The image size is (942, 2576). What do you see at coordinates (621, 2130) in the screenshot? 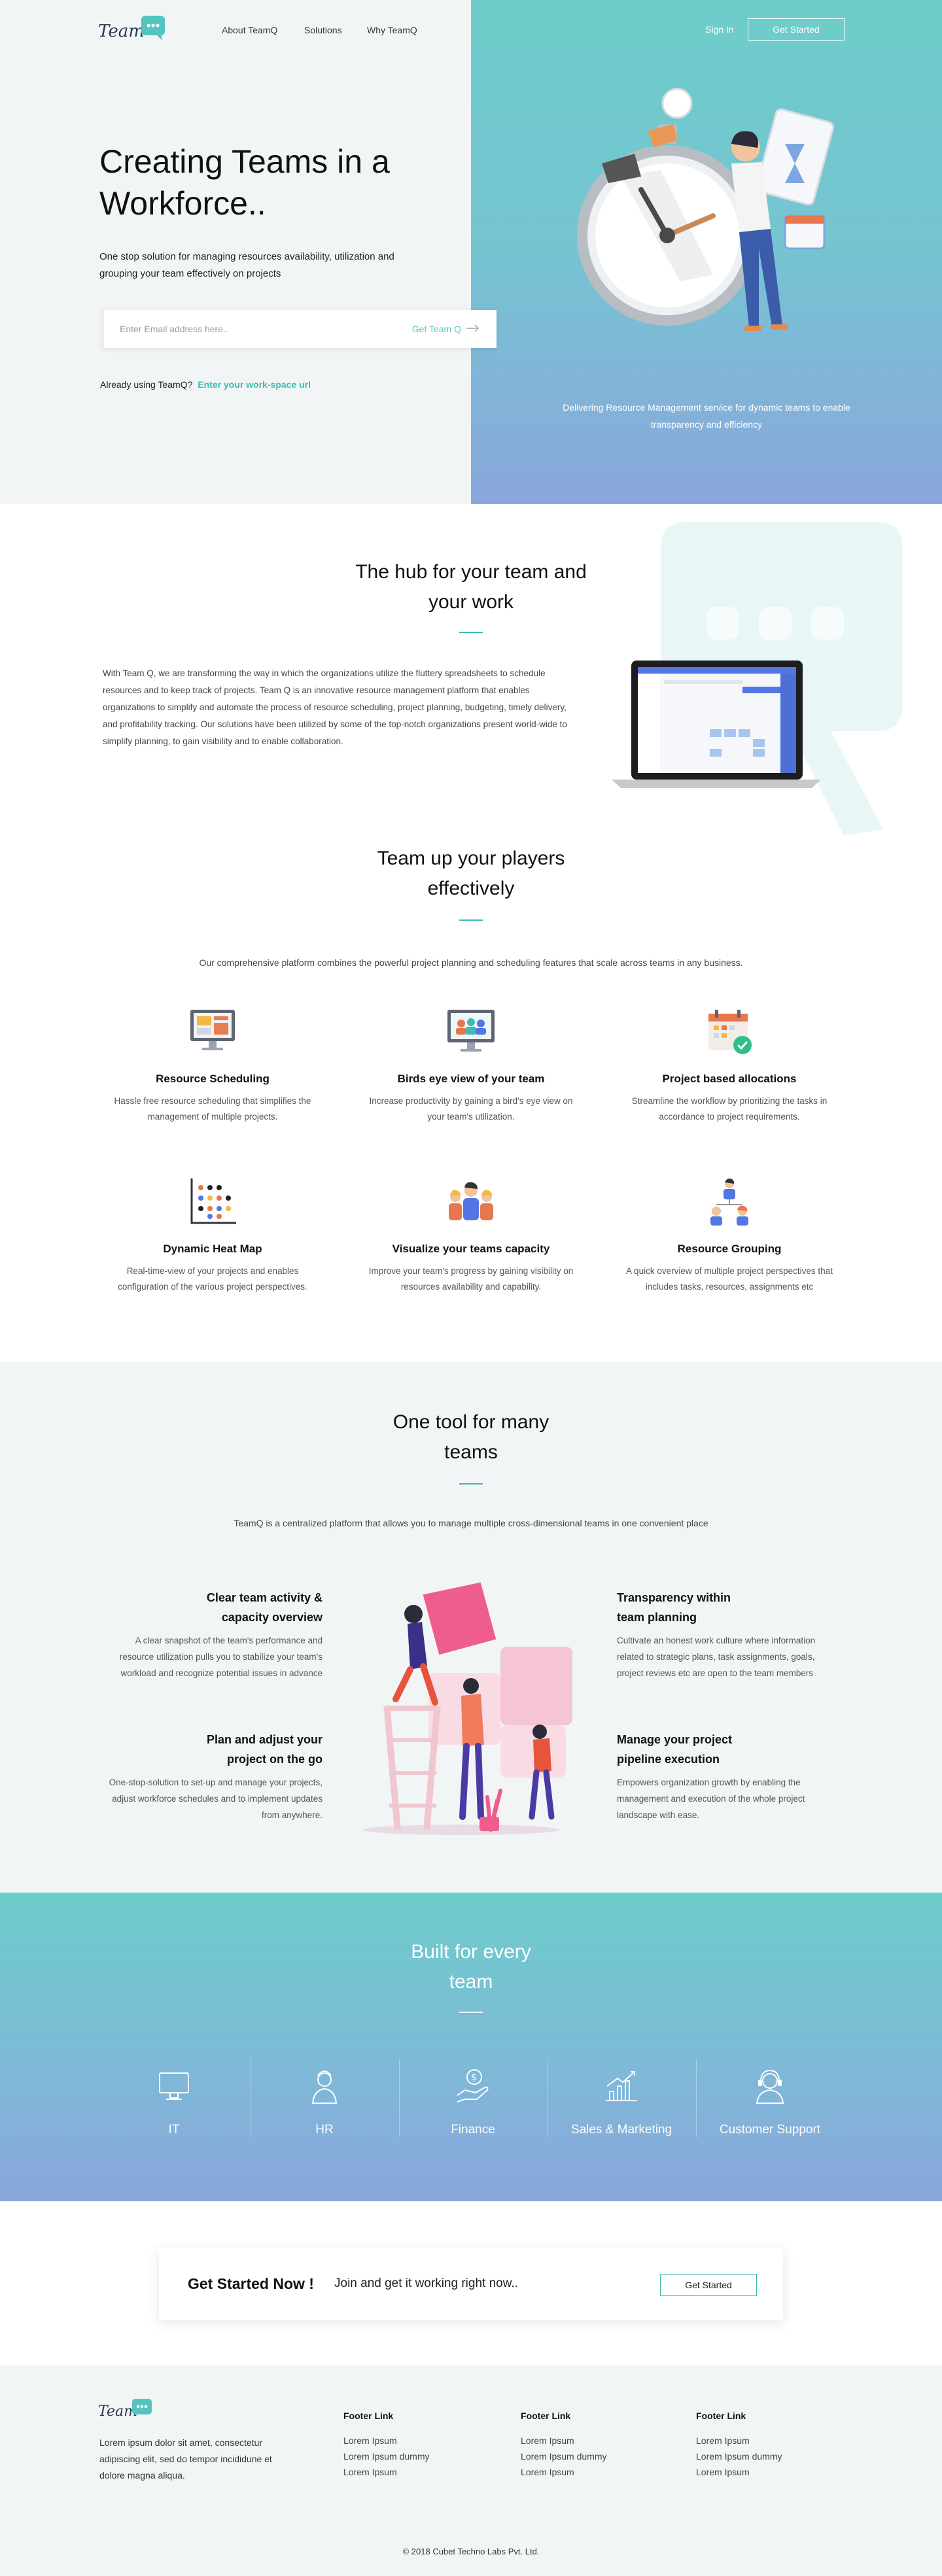
I see `team-label: Sales & Marketing` at bounding box center [621, 2130].